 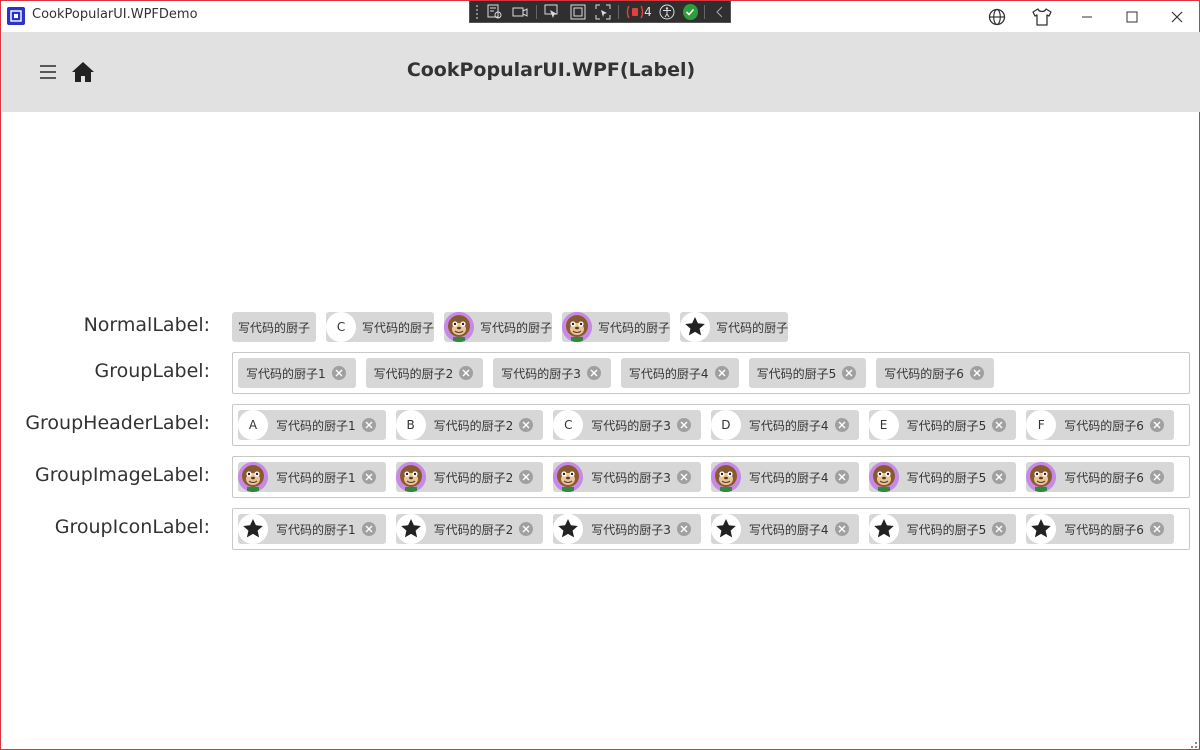 I want to click on group-chip: 写代码的厨子3, so click(x=552, y=373).